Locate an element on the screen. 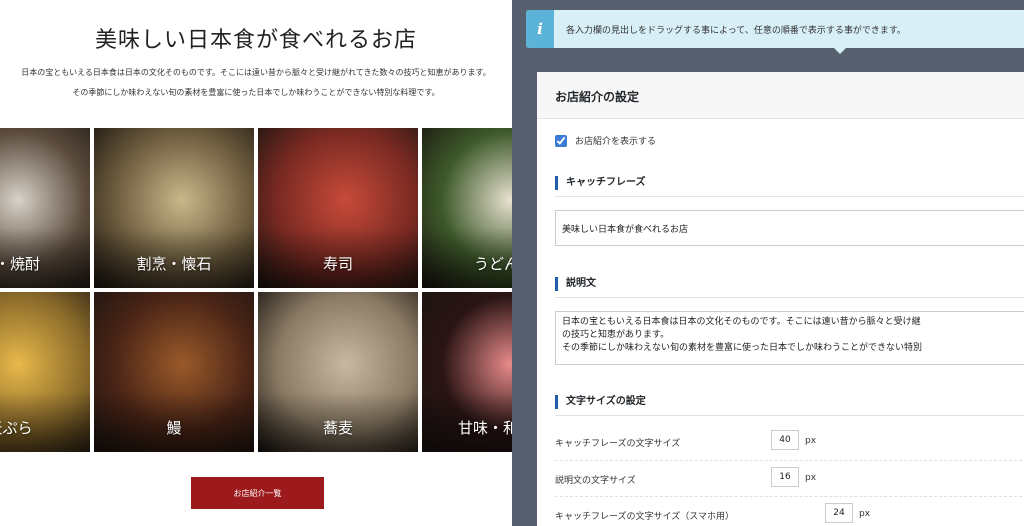 The height and width of the screenshot is (526, 1024). cuisine-label: 甘味・和菓子 is located at coordinates (485, 428).